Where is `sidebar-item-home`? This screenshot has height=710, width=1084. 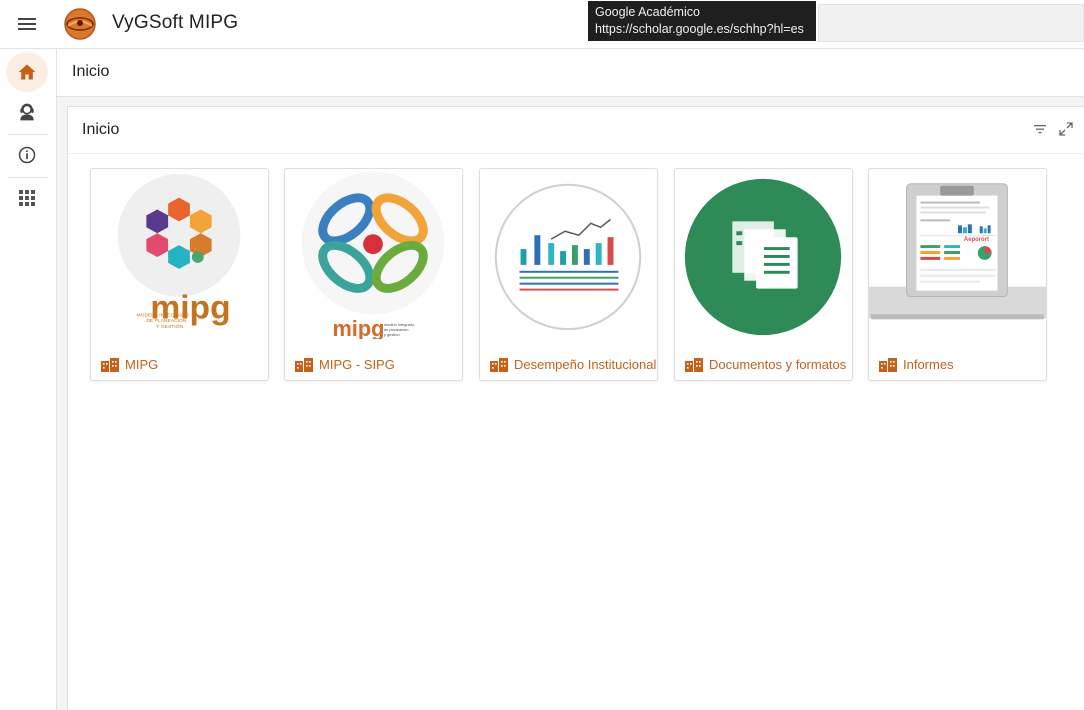
sidebar-item-home is located at coordinates (27, 72).